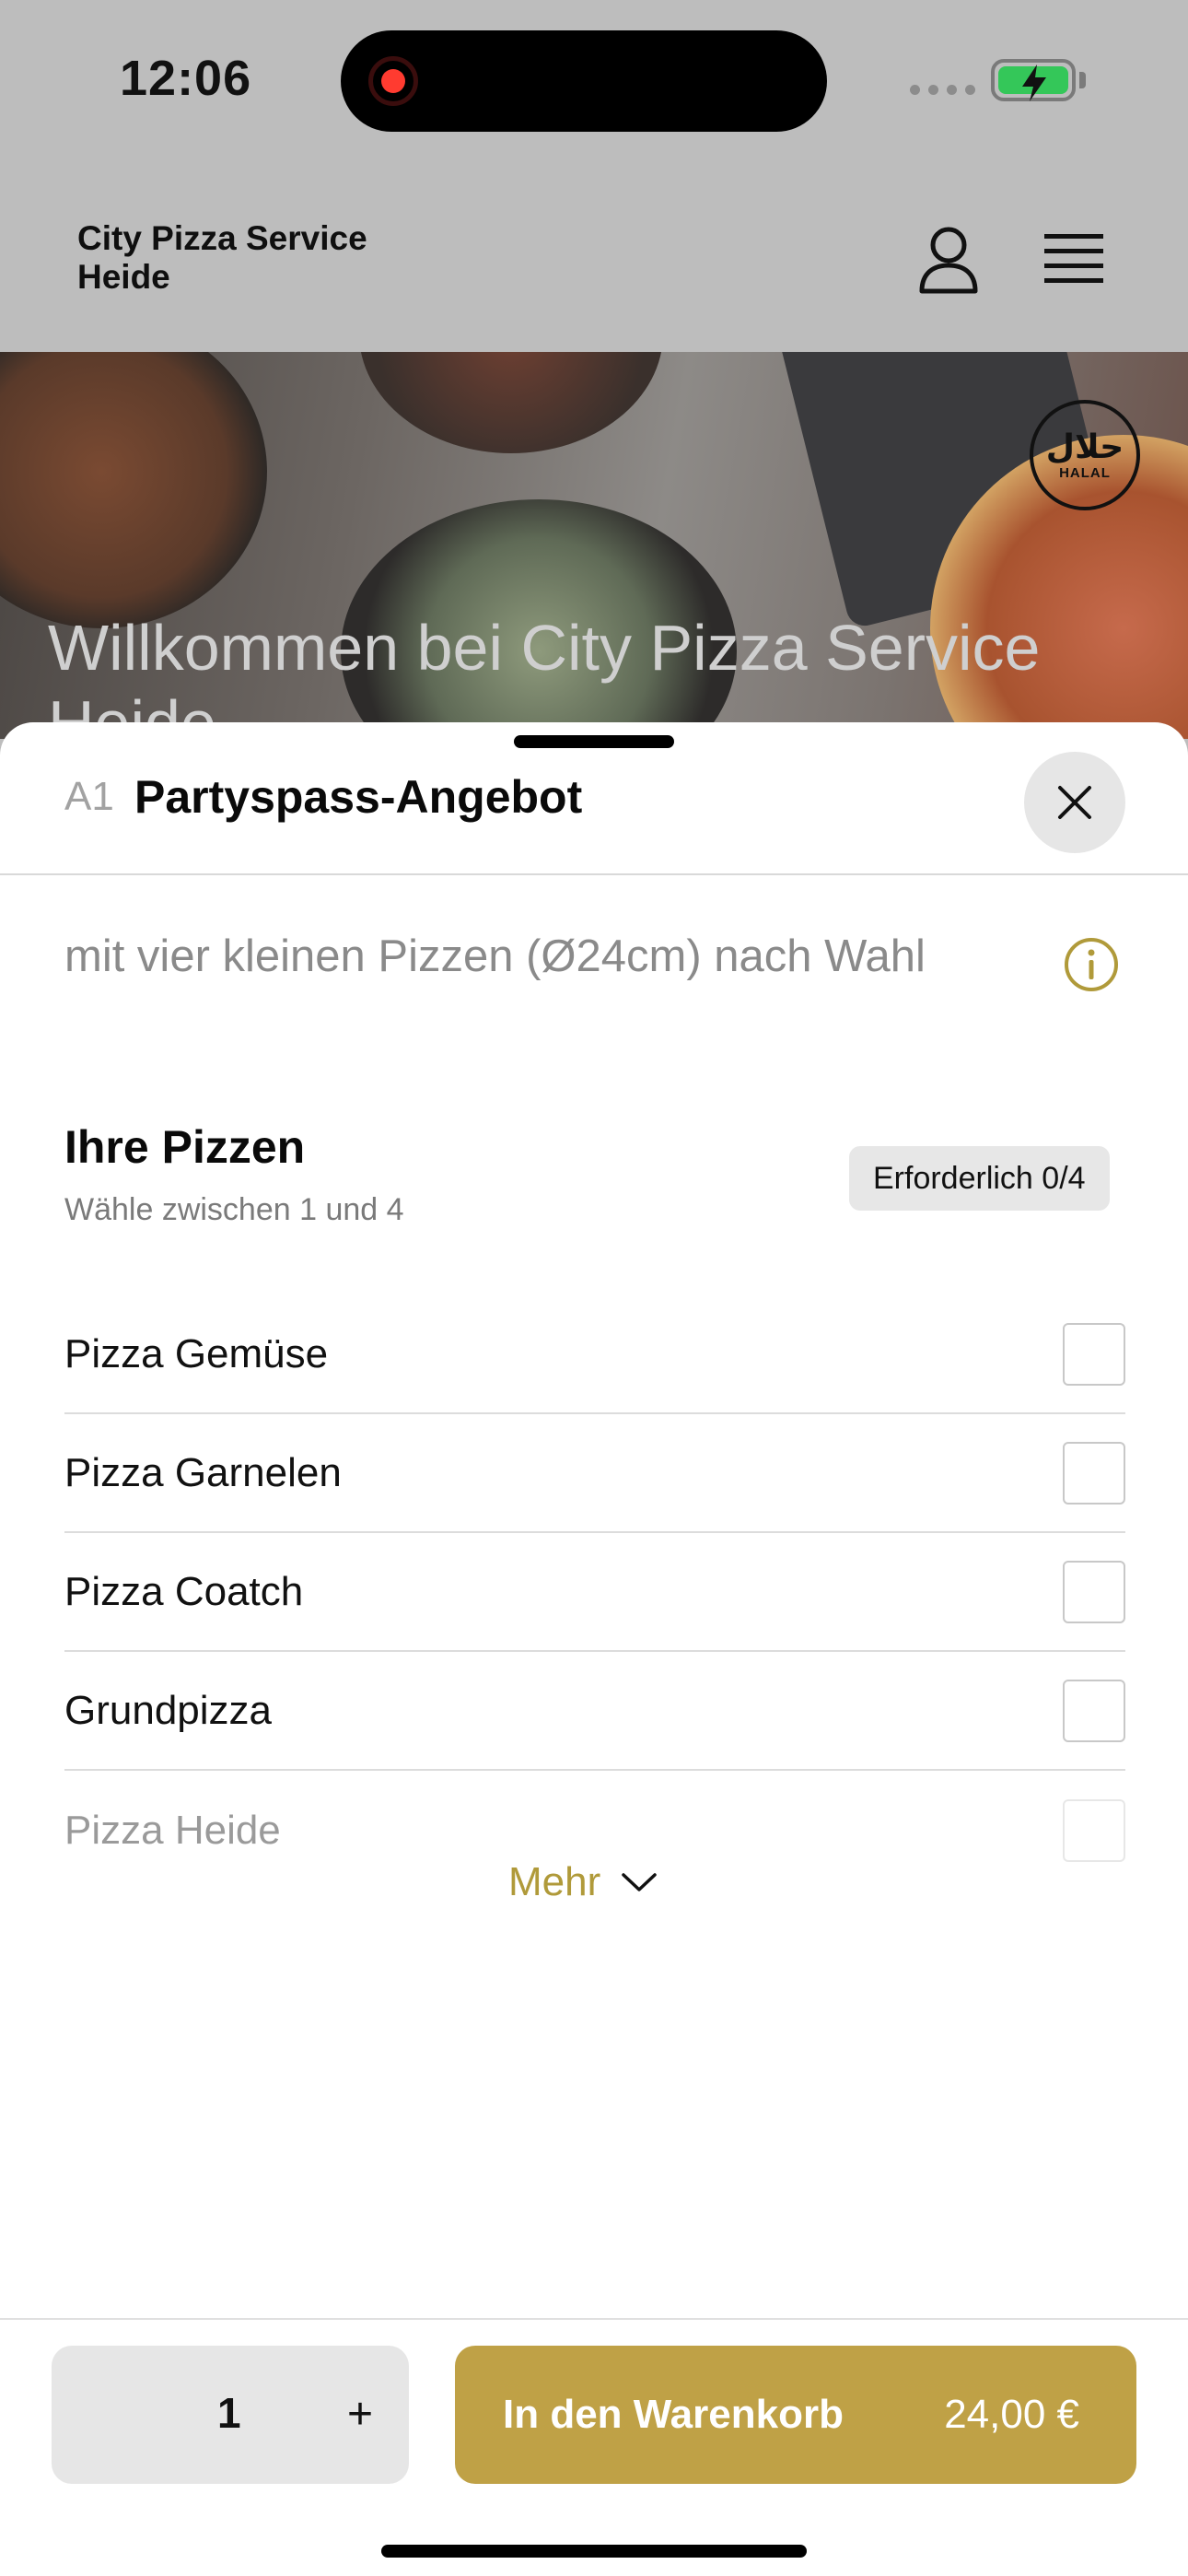 This screenshot has height=2576, width=1188. Describe the element at coordinates (1011, 2414) in the screenshot. I see `price-label: 24,00 €` at that location.